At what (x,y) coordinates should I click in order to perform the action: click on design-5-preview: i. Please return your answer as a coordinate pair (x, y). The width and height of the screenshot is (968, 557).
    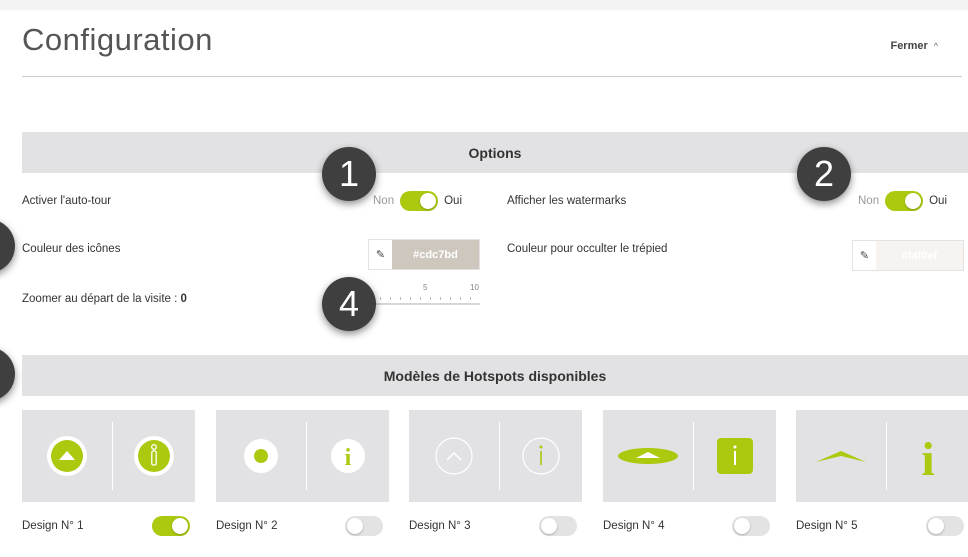
    Looking at the image, I should click on (882, 456).